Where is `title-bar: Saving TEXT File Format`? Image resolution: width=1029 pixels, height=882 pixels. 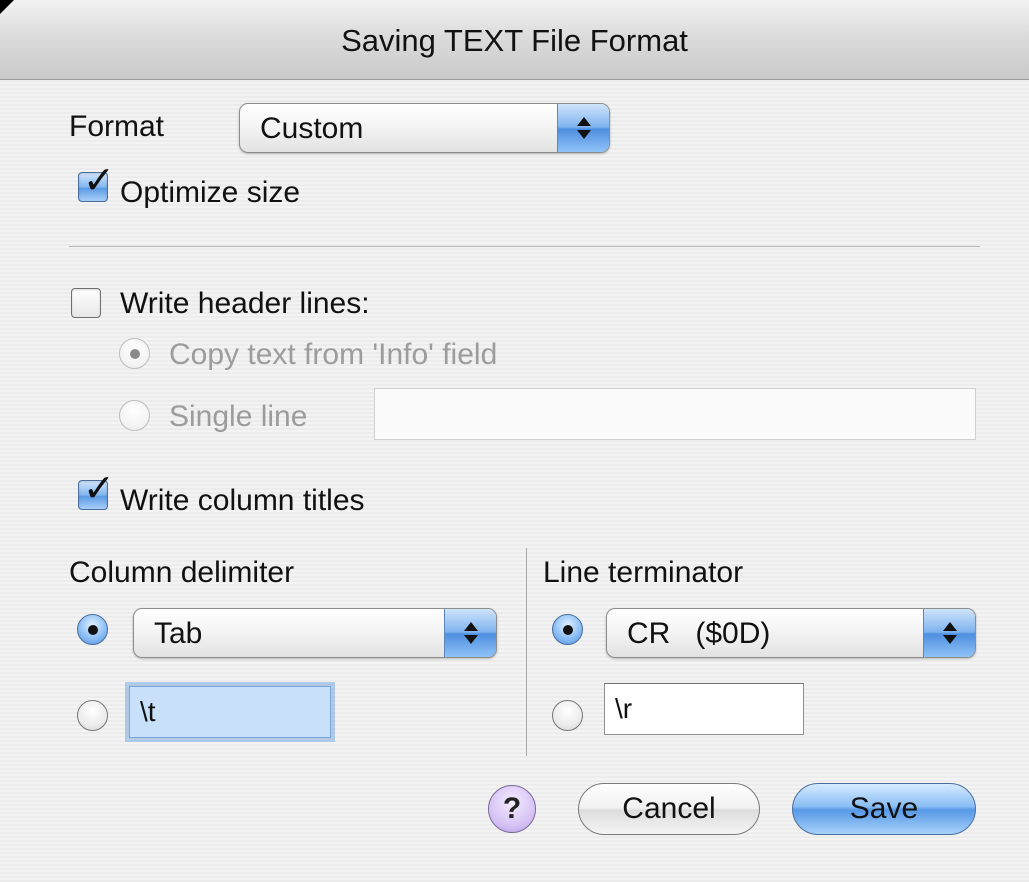
title-bar: Saving TEXT File Format is located at coordinates (514, 40).